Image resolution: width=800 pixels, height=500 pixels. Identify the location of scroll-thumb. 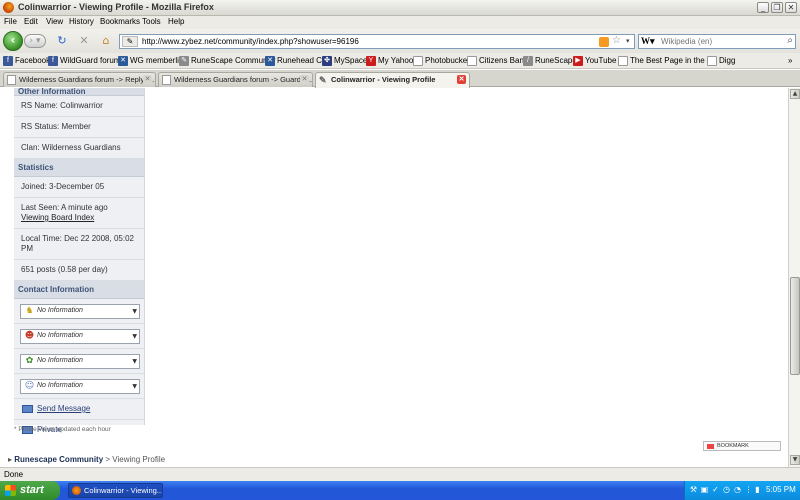
(795, 326).